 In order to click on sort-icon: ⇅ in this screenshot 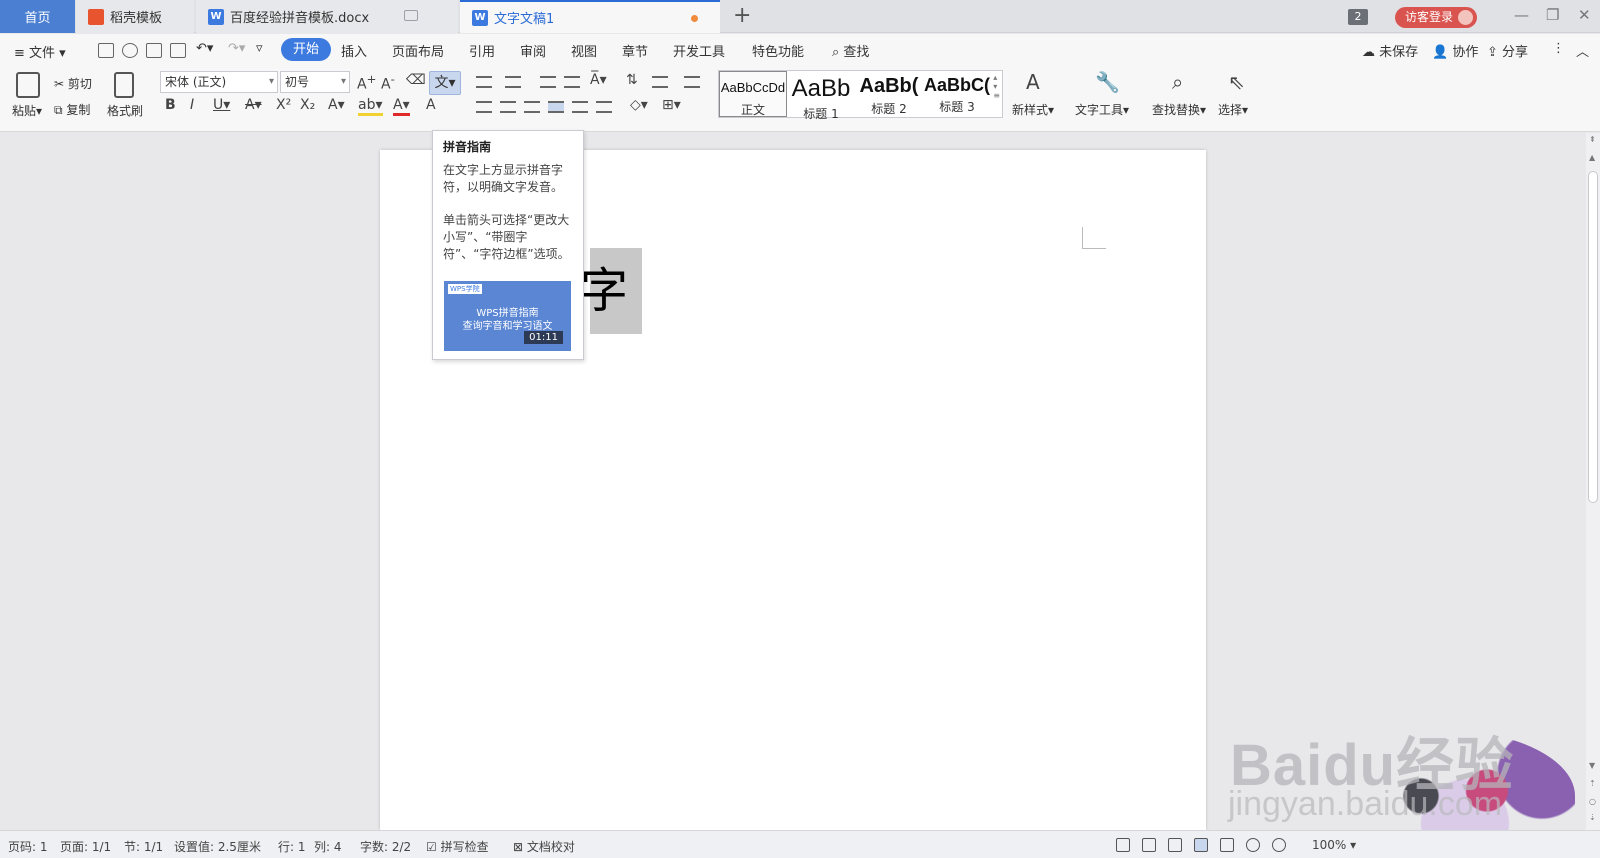, I will do `click(632, 80)`.